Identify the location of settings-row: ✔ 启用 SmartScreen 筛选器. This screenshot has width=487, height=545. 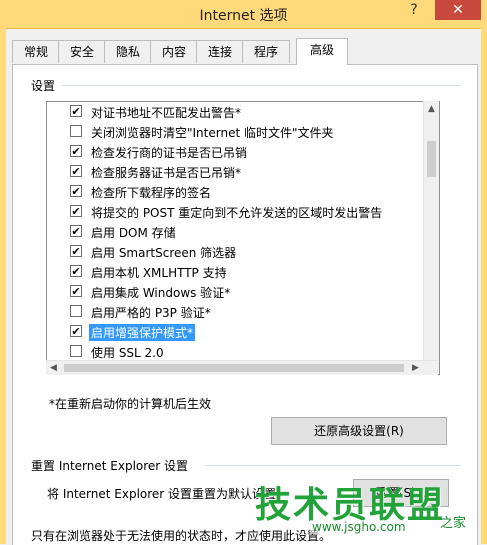
(232, 252).